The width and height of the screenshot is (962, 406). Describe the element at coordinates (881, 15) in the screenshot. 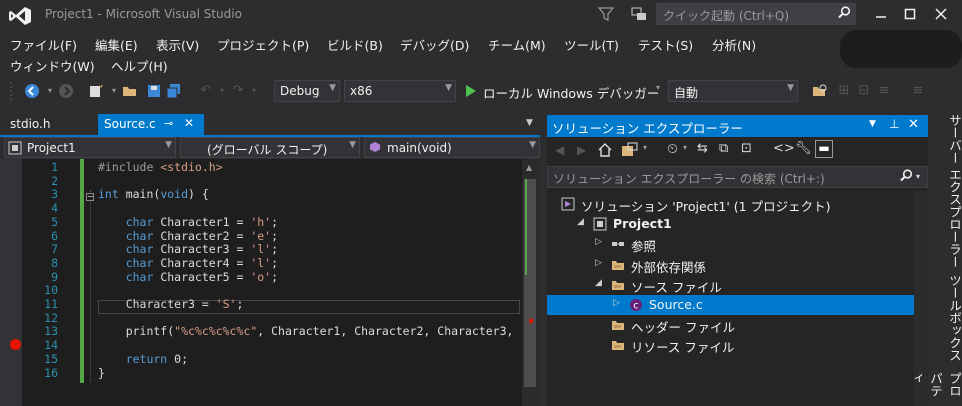

I see `minimize-button` at that location.